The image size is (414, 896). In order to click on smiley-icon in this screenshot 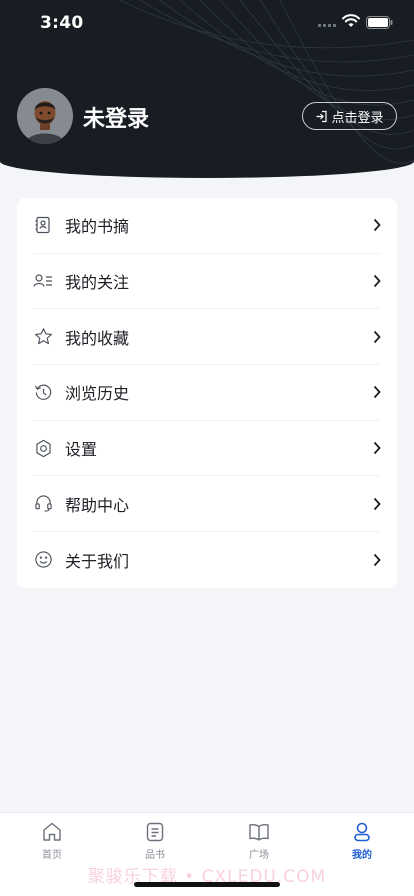, I will do `click(43, 560)`.